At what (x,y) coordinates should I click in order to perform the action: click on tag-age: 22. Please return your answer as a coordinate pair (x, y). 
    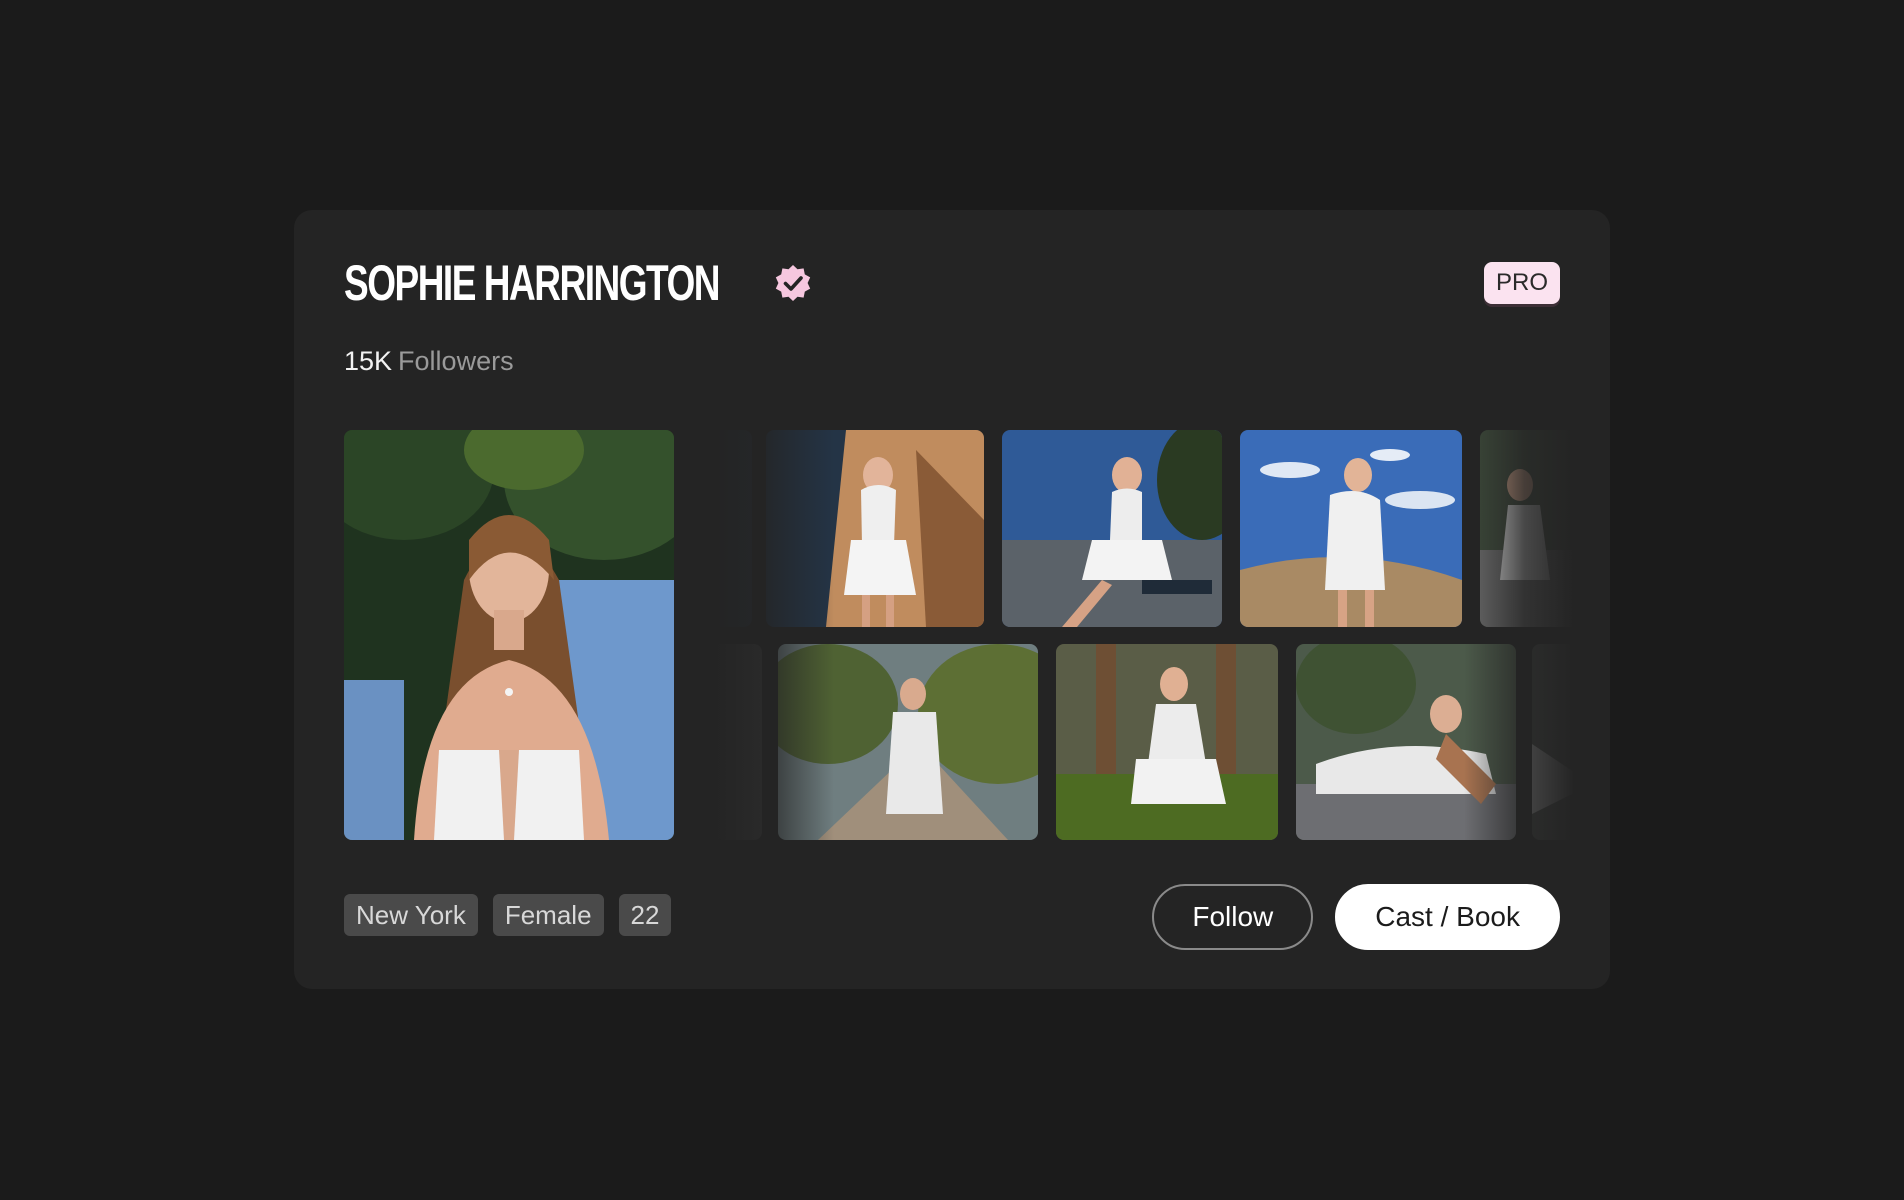
    Looking at the image, I should click on (645, 915).